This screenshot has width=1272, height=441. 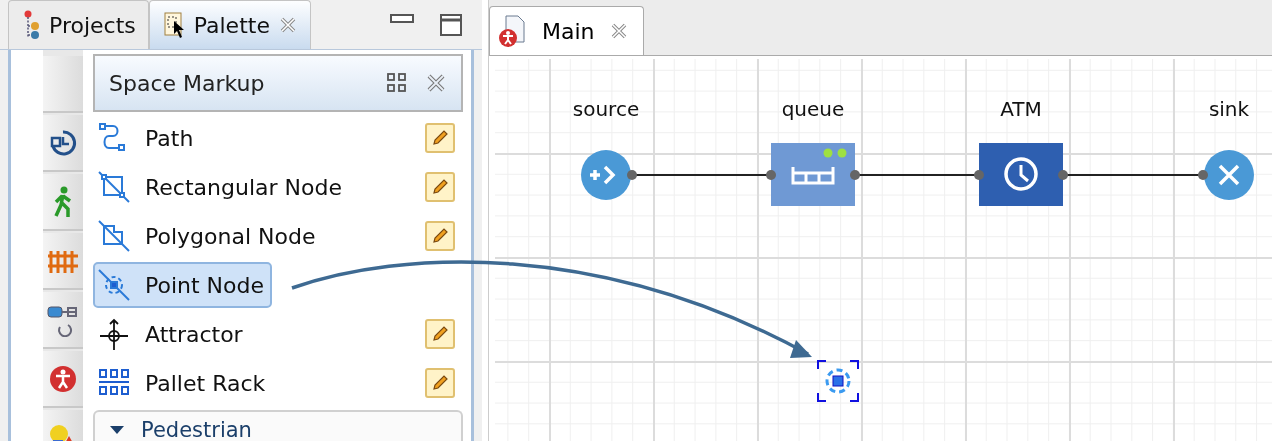 What do you see at coordinates (114, 334) in the screenshot?
I see `attractor-icon` at bounding box center [114, 334].